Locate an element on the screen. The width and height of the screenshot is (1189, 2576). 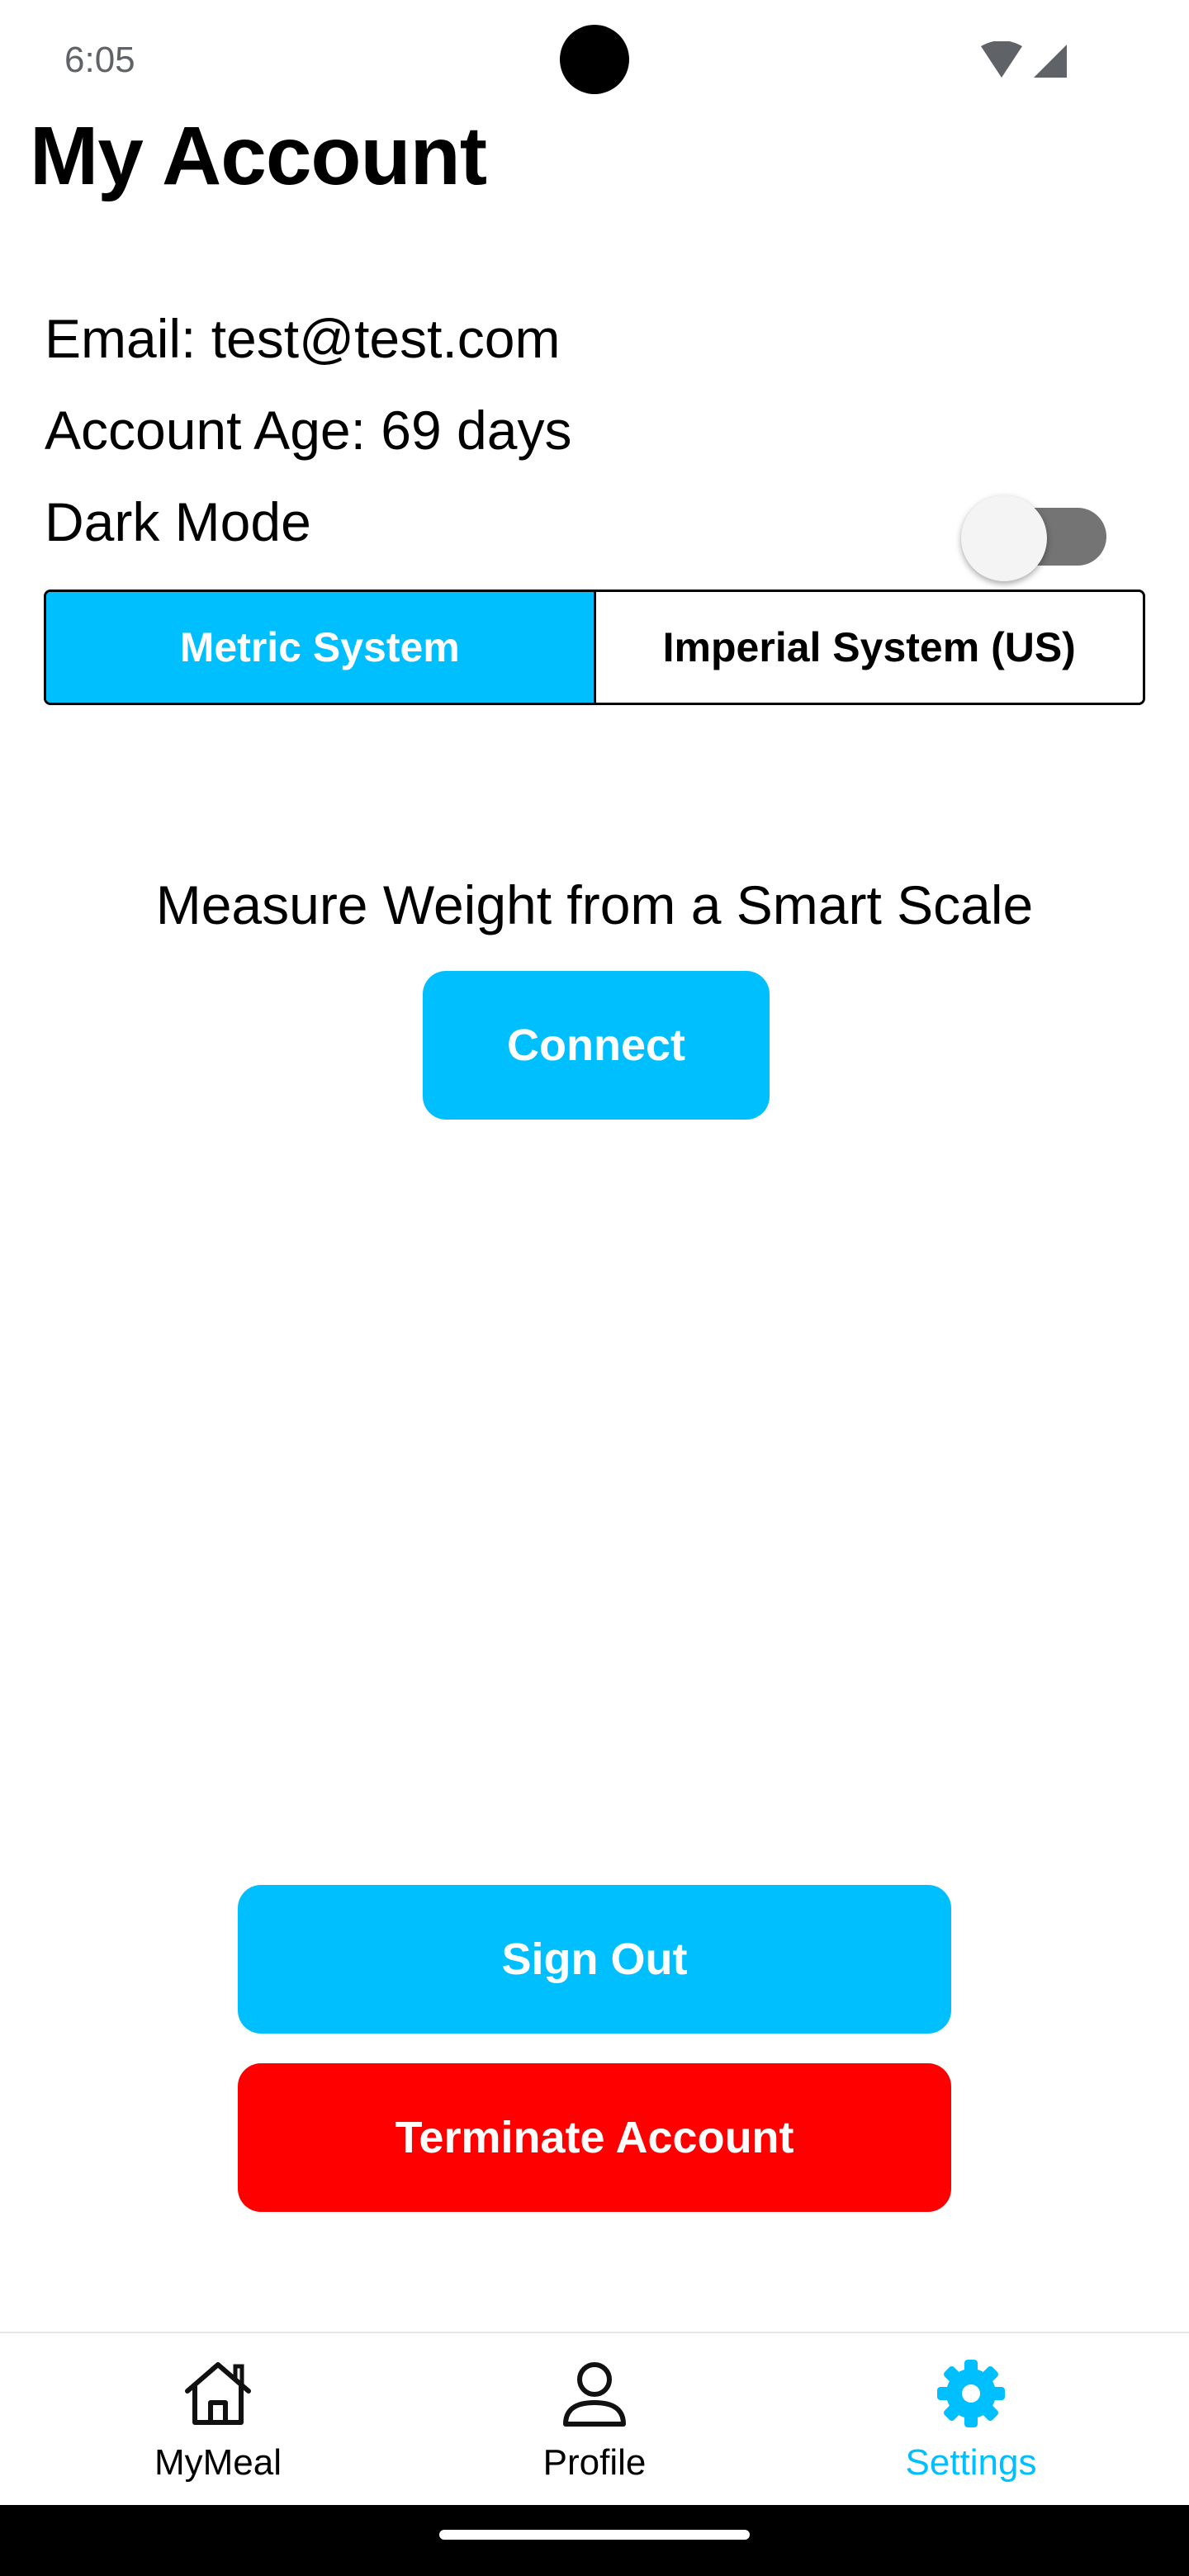
dark-mode-label: Dark Mode is located at coordinates (178, 521).